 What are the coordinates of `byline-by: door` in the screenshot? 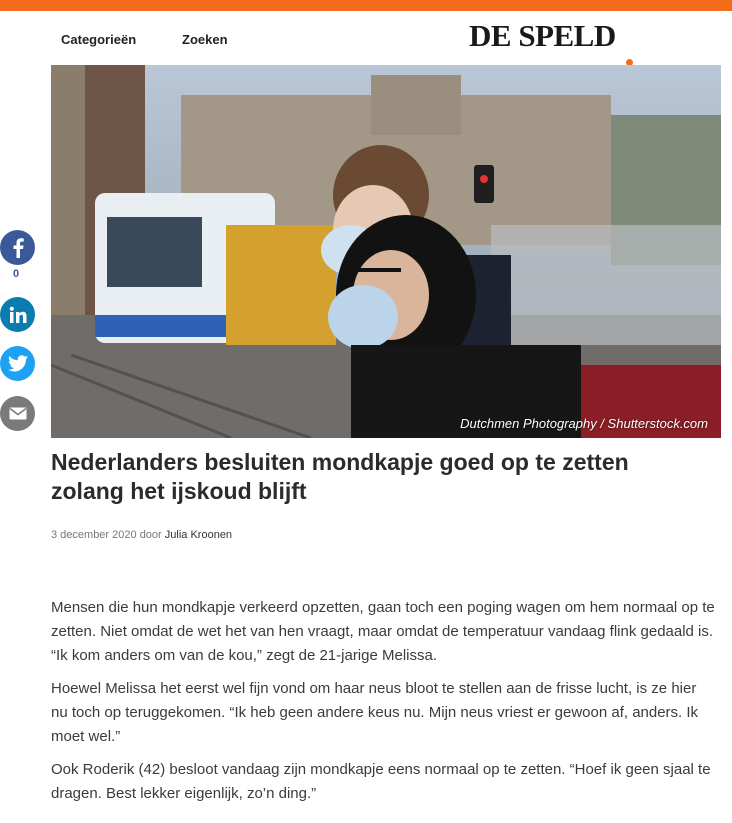 It's located at (150, 535).